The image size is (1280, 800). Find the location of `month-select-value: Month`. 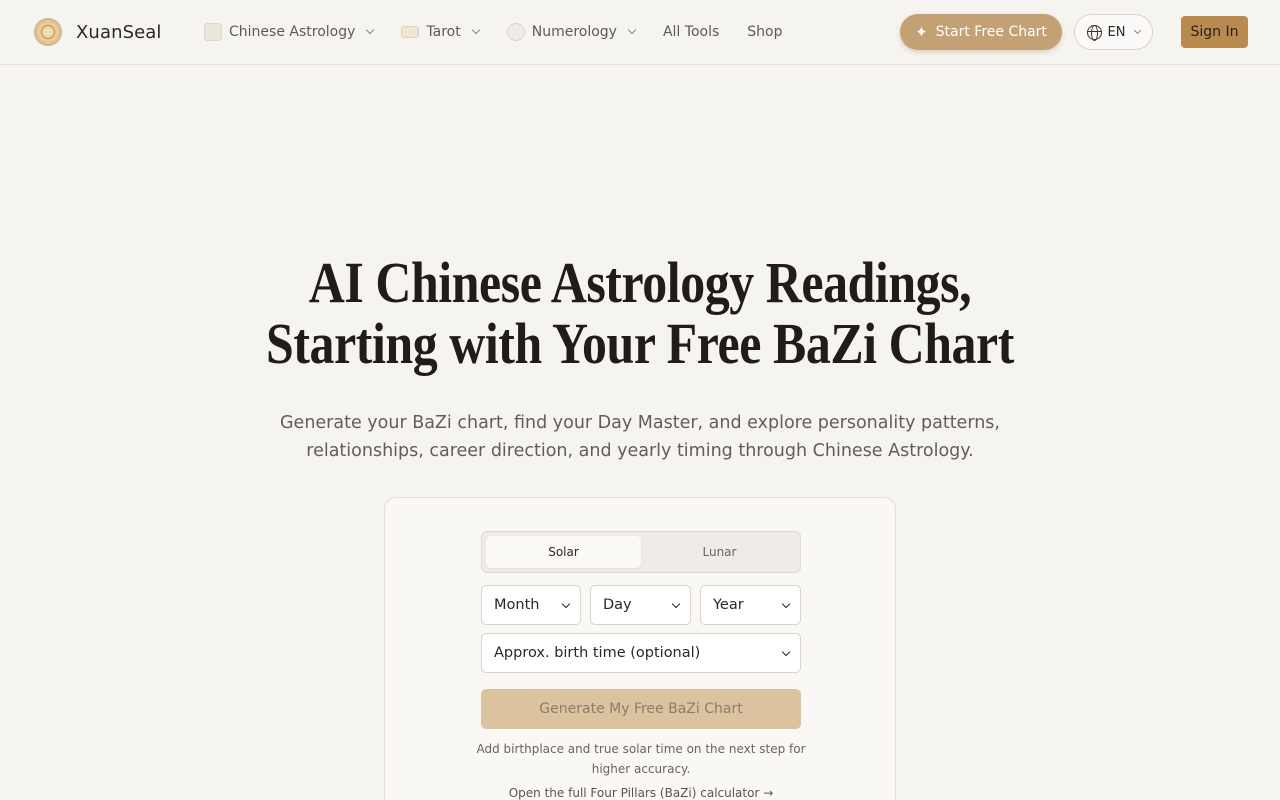

month-select-value: Month is located at coordinates (517, 605).